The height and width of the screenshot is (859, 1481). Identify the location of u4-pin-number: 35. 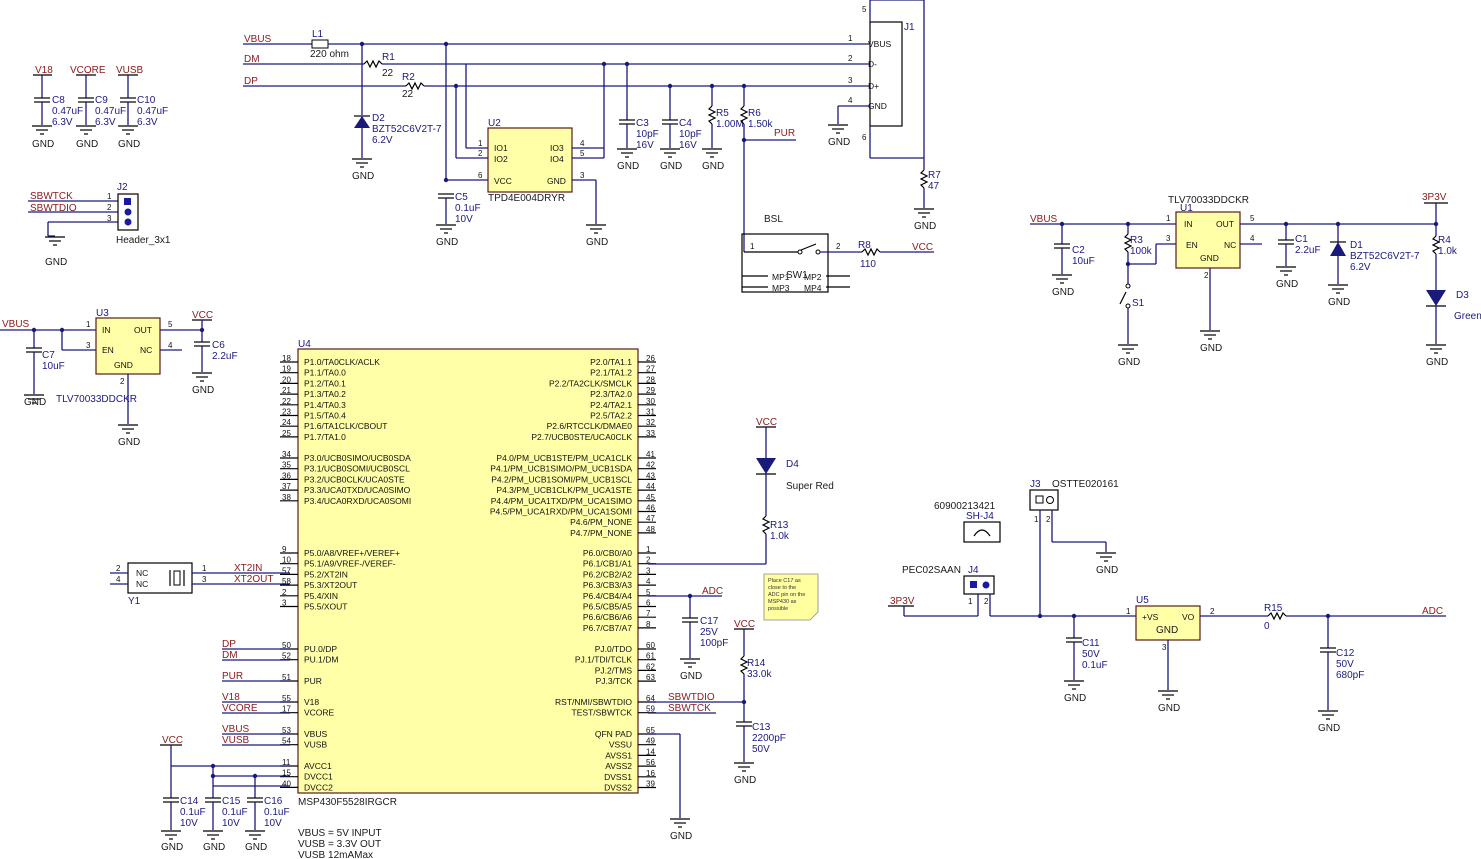
(286, 465).